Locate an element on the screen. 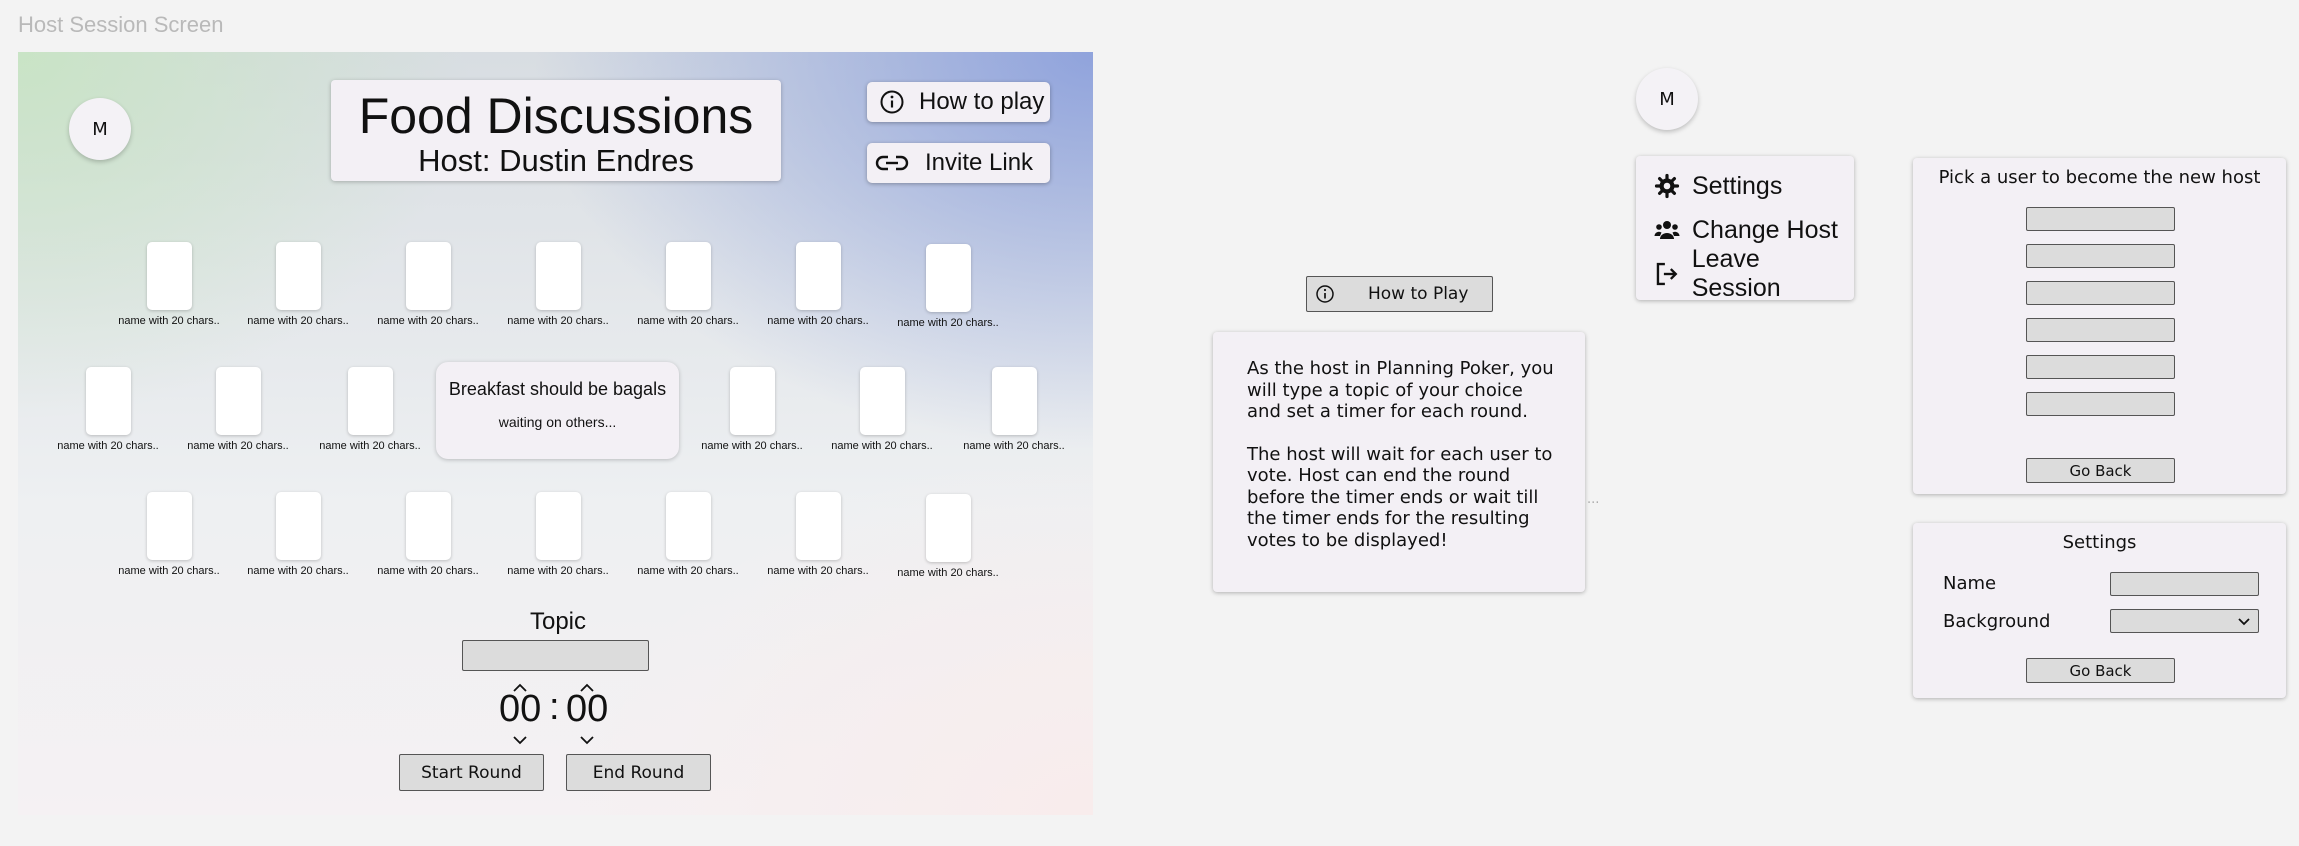  user-avatar: M is located at coordinates (100, 129).